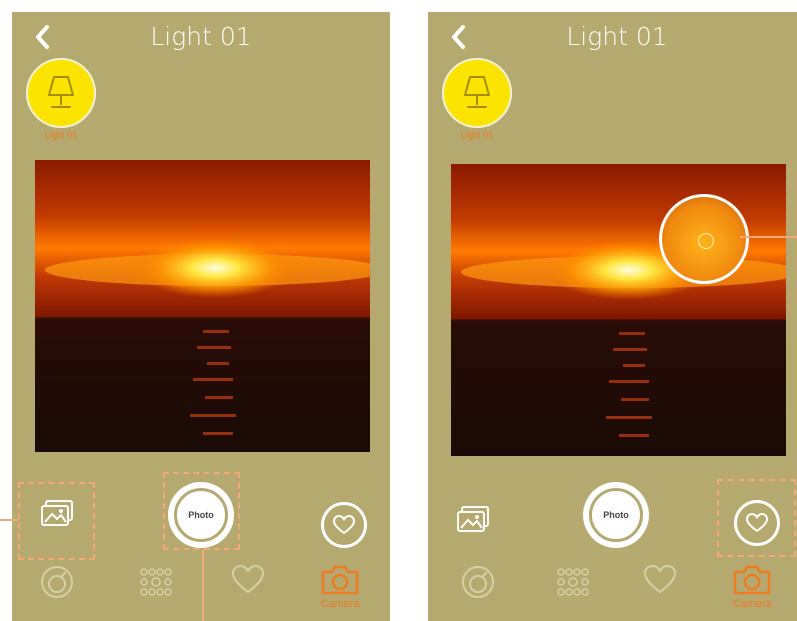 The image size is (797, 621). I want to click on color-picker-loupe, so click(704, 239).